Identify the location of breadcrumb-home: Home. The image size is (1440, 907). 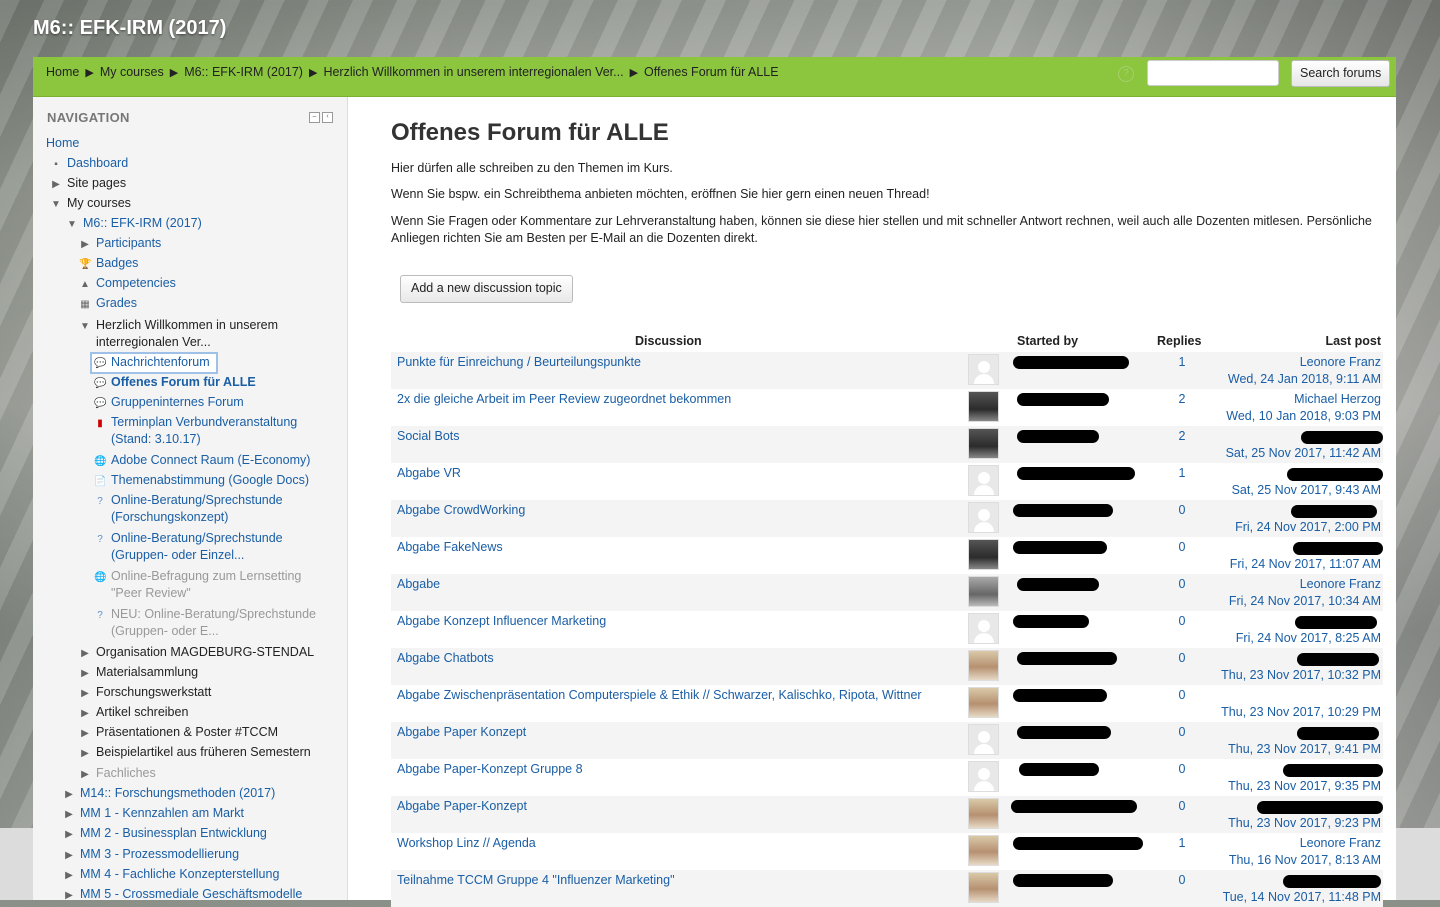
(62, 72).